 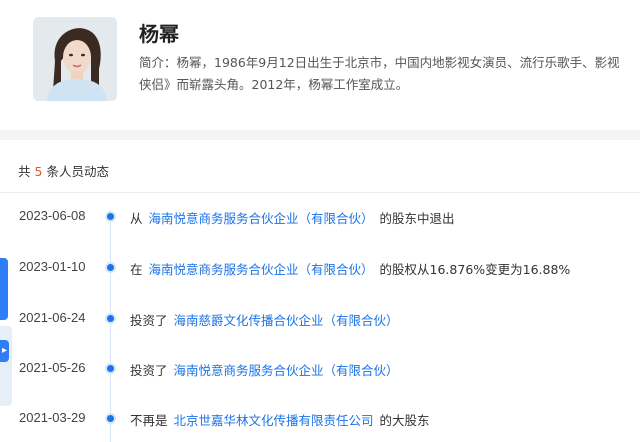 What do you see at coordinates (404, 420) in the screenshot?
I see `row-post: 的大股东` at bounding box center [404, 420].